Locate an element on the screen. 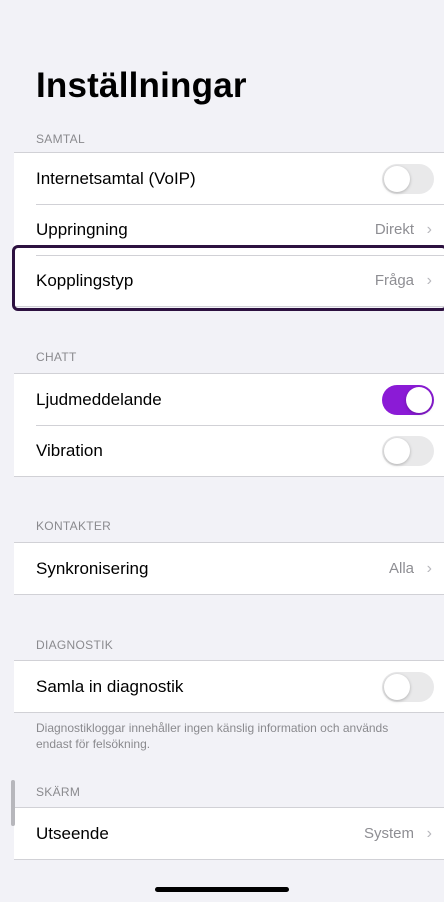 The image size is (444, 902). row-utseende: Utseende System › is located at coordinates (229, 833).